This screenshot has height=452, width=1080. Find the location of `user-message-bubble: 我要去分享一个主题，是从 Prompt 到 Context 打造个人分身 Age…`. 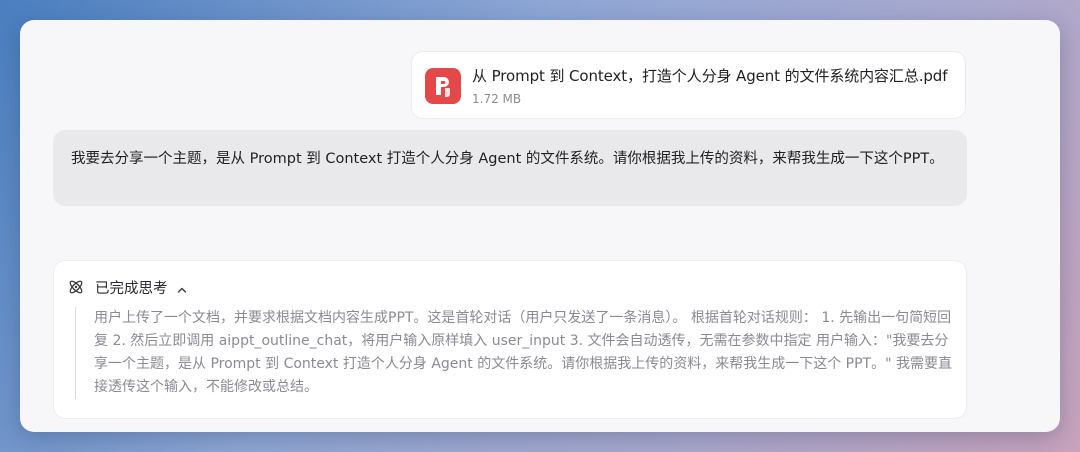

user-message-bubble: 我要去分享一个主题，是从 Prompt 到 Context 打造个人分身 Age… is located at coordinates (510, 168).